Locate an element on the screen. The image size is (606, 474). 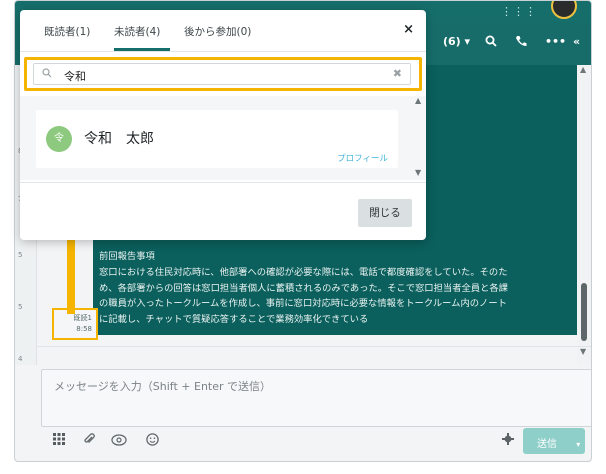
search-highlight: 令和 ✖ is located at coordinates (223, 74).